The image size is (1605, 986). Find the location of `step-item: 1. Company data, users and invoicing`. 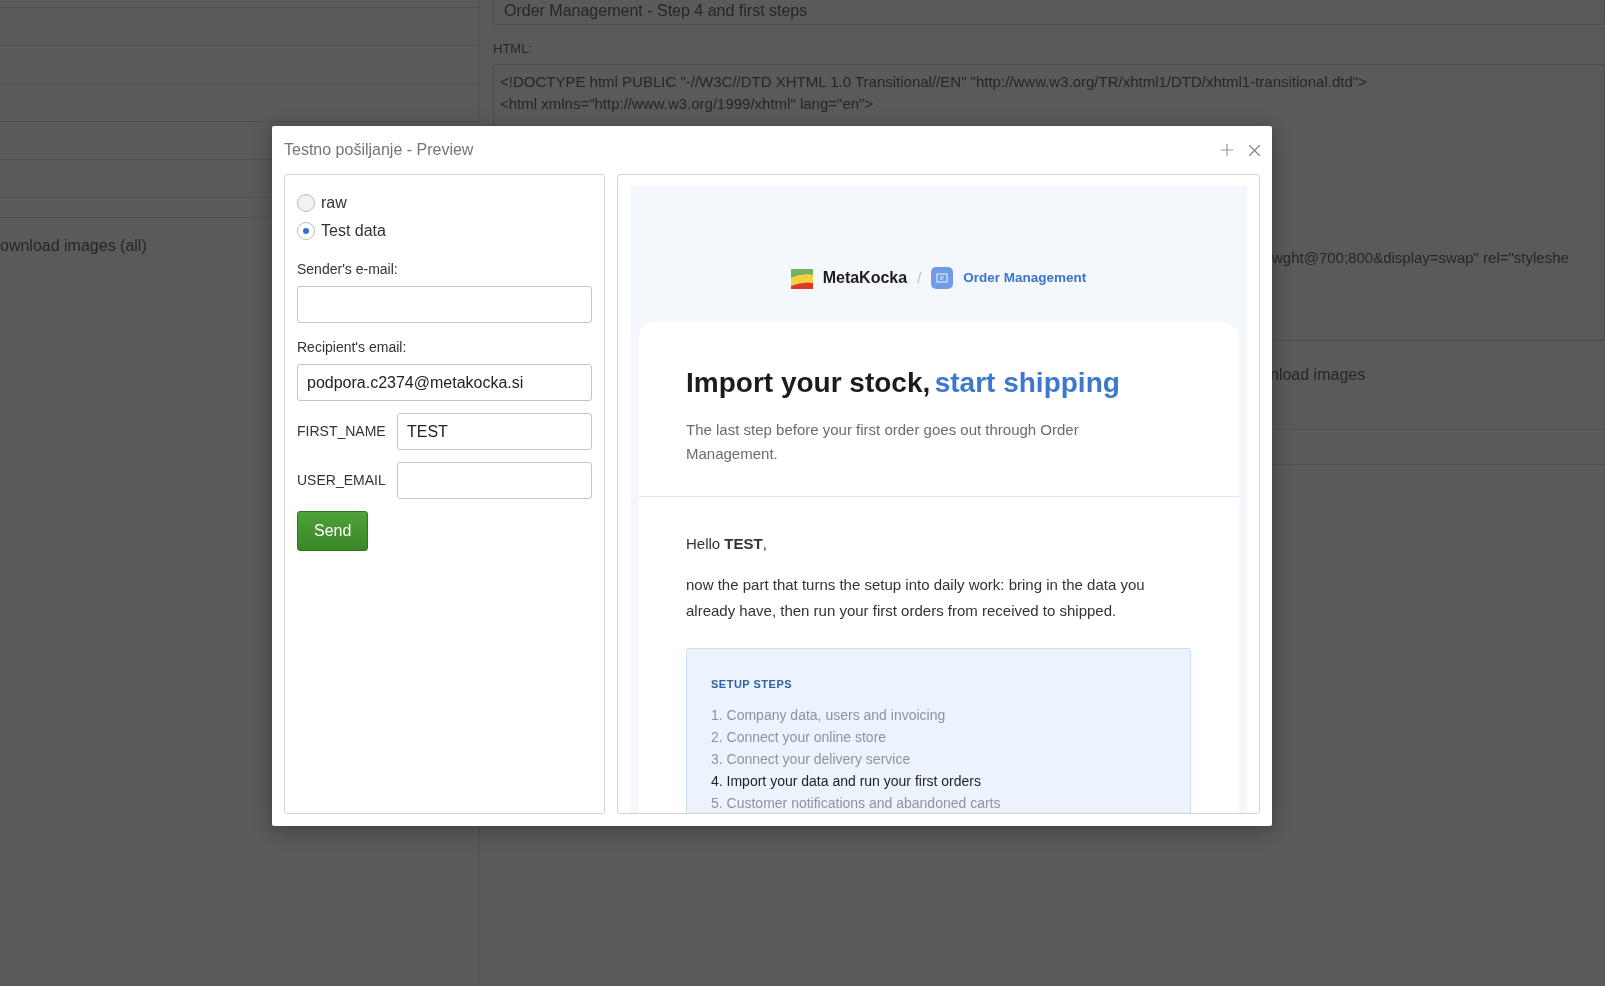

step-item: 1. Company data, users and invoicing is located at coordinates (829, 715).